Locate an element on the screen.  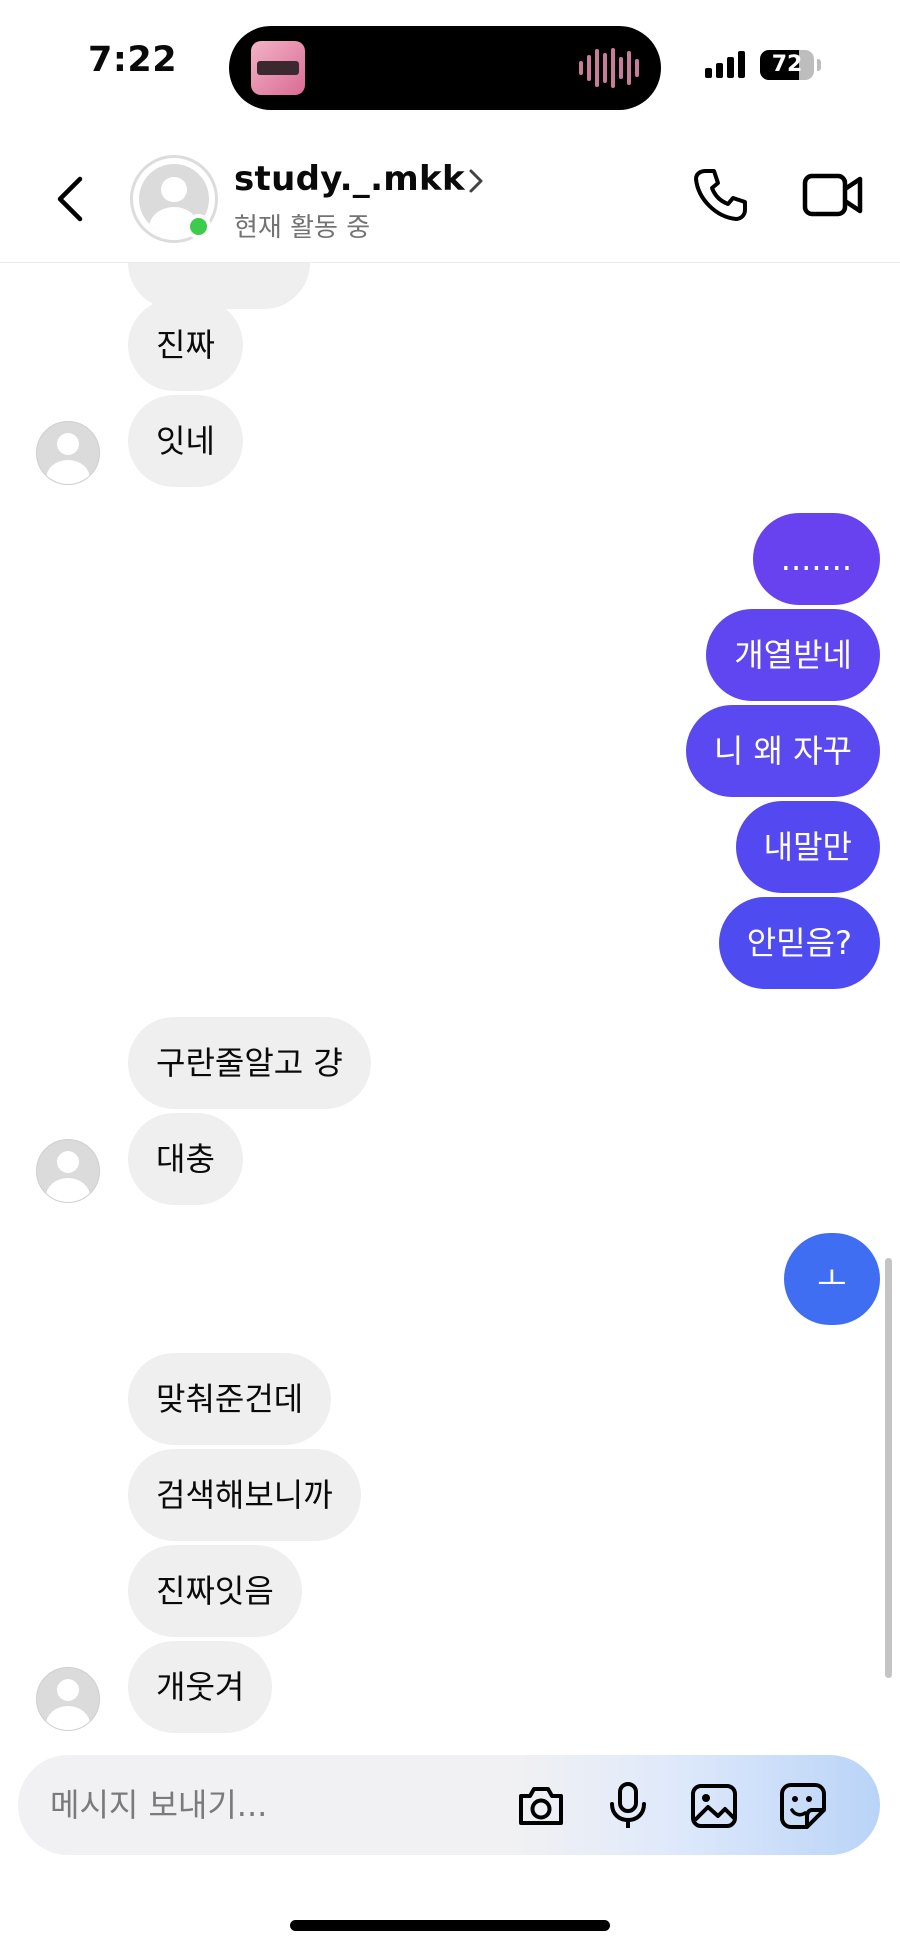
message-bubble-incoming: 맞춰준건데 is located at coordinates (230, 1399).